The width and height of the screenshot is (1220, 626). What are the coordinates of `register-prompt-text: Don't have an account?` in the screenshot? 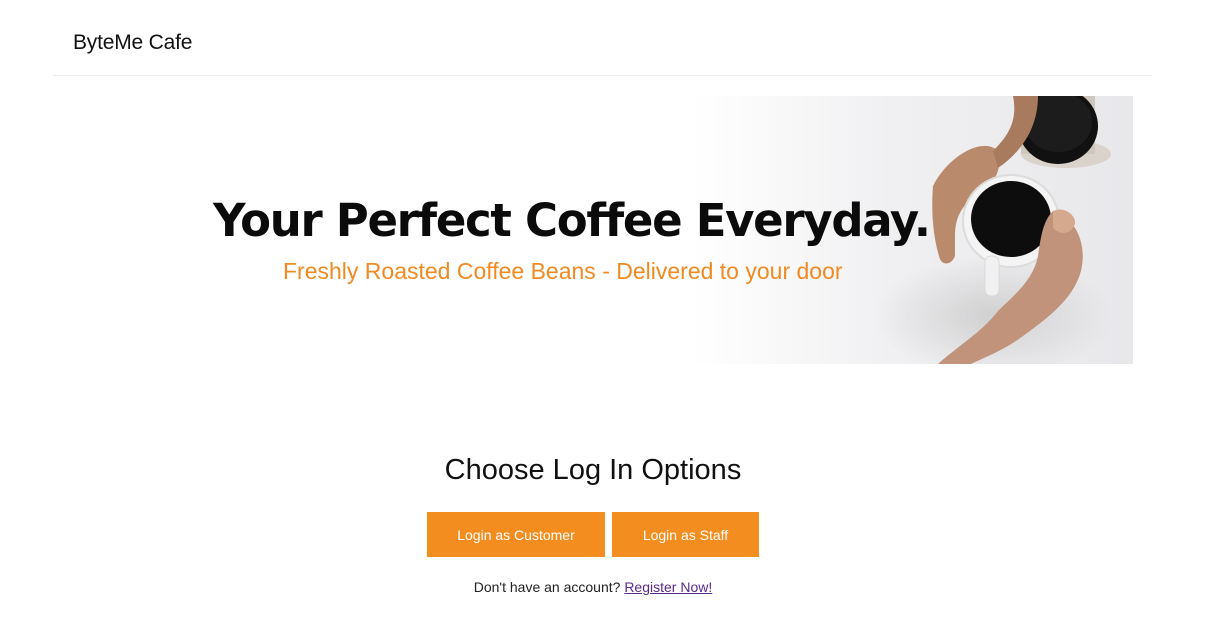 It's located at (547, 587).